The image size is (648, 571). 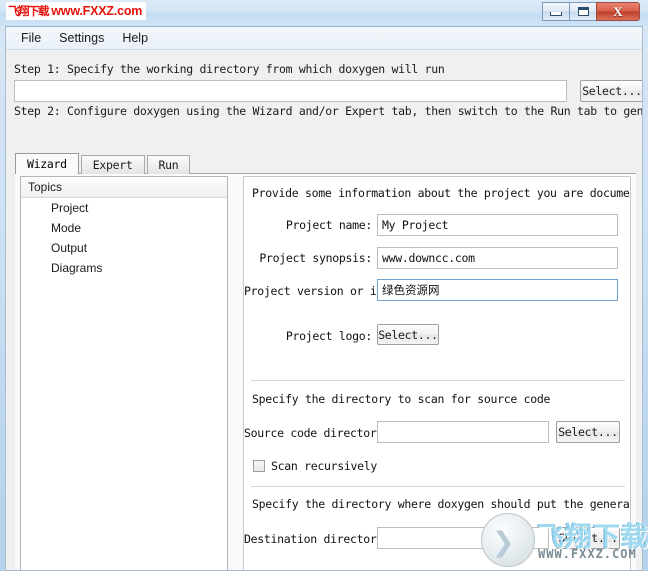 I want to click on tab-bar: Wizard Expert Run, so click(x=103, y=163).